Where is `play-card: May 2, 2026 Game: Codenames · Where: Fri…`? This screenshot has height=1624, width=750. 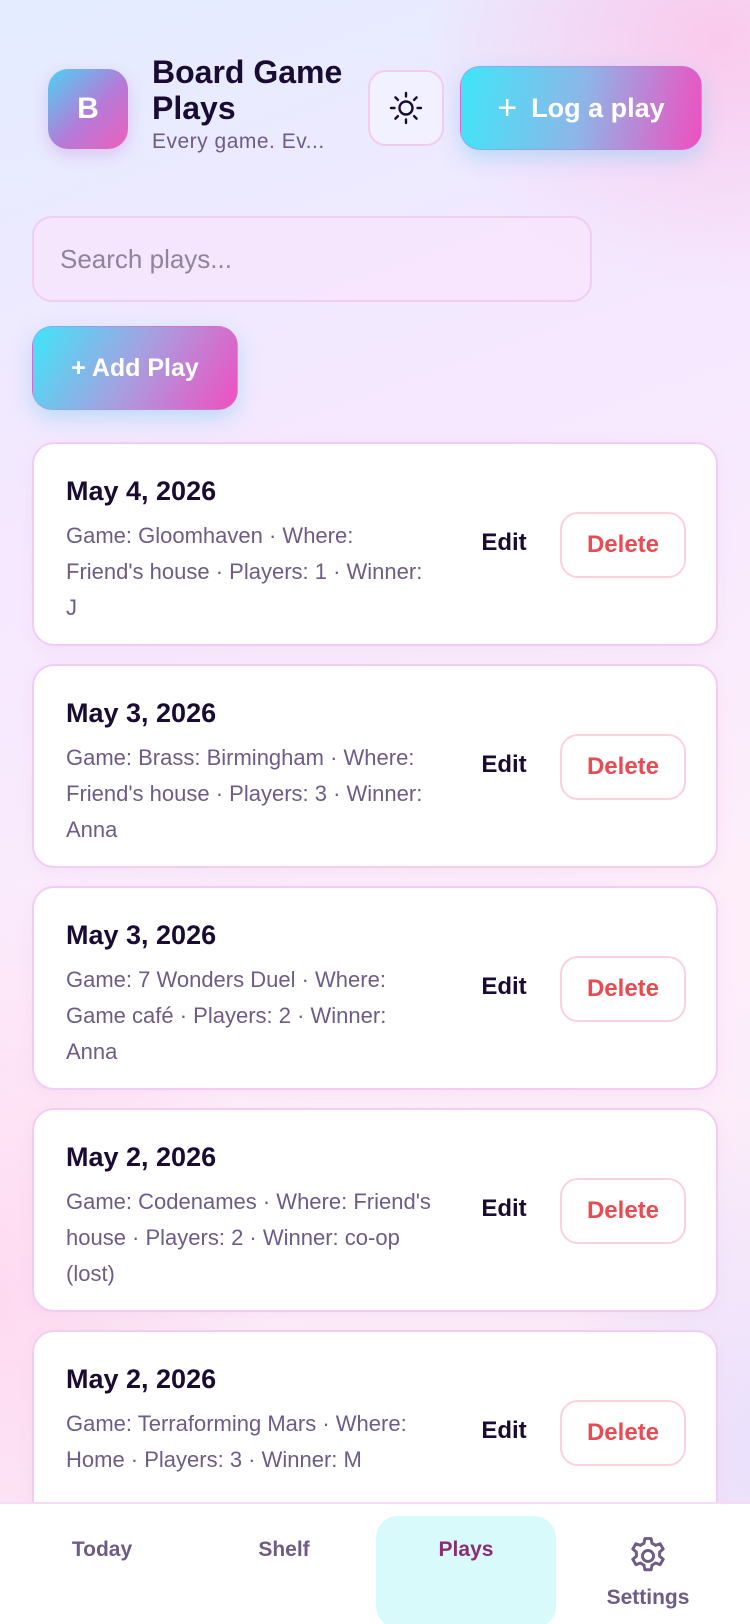
play-card: May 2, 2026 Game: Codenames · Where: Fri… is located at coordinates (375, 1210).